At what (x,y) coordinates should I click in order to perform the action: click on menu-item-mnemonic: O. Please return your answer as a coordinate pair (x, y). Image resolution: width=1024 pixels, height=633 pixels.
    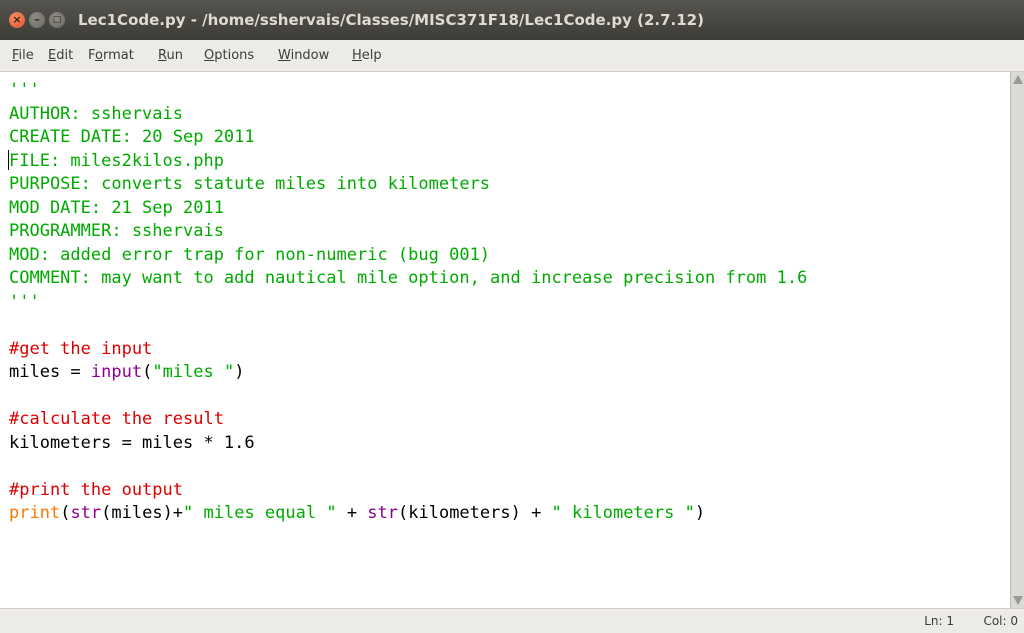
    Looking at the image, I should click on (209, 55).